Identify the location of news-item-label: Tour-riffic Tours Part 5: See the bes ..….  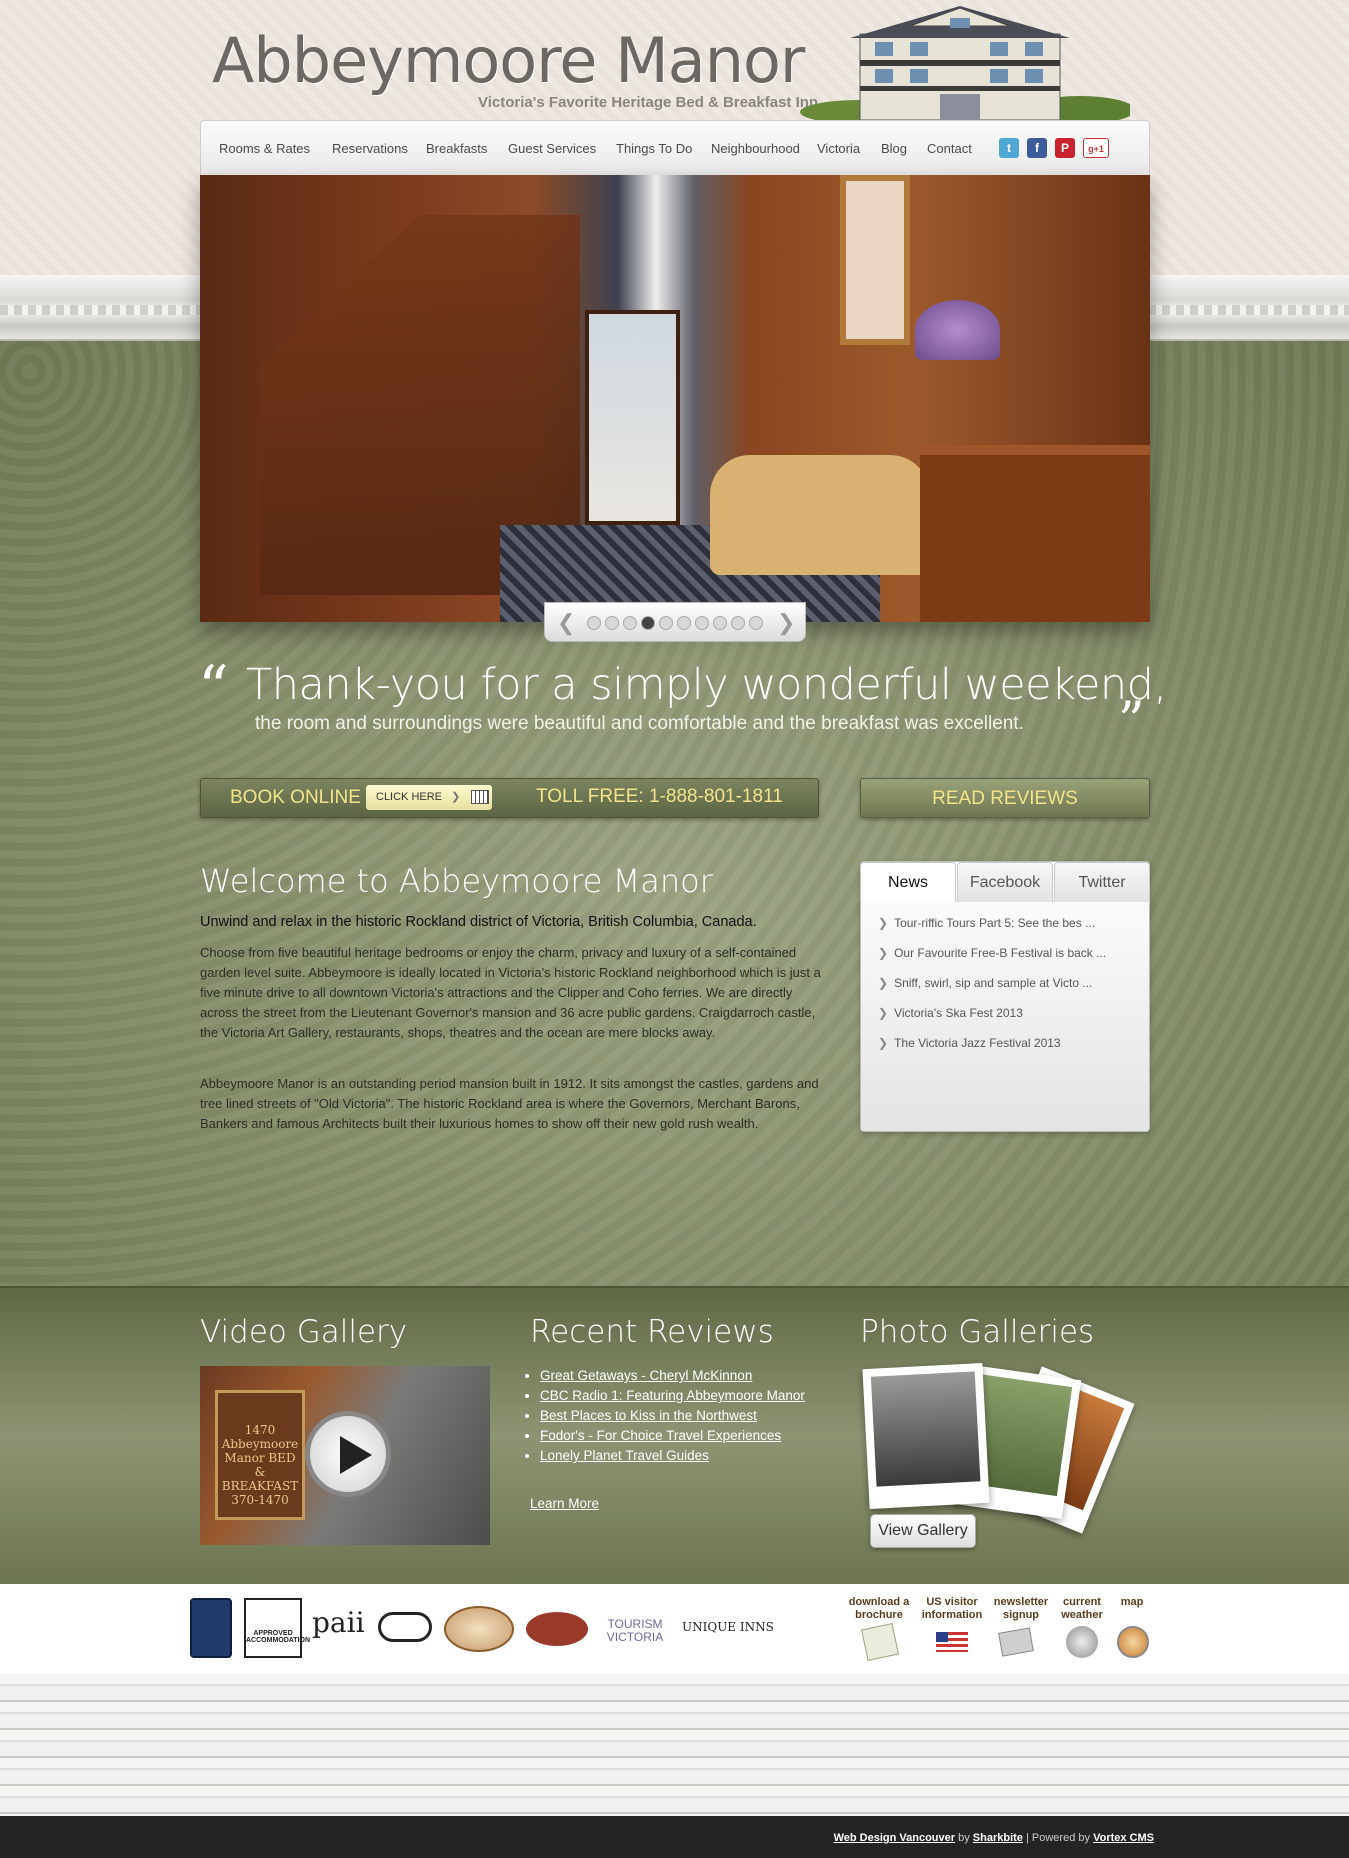
(995, 923).